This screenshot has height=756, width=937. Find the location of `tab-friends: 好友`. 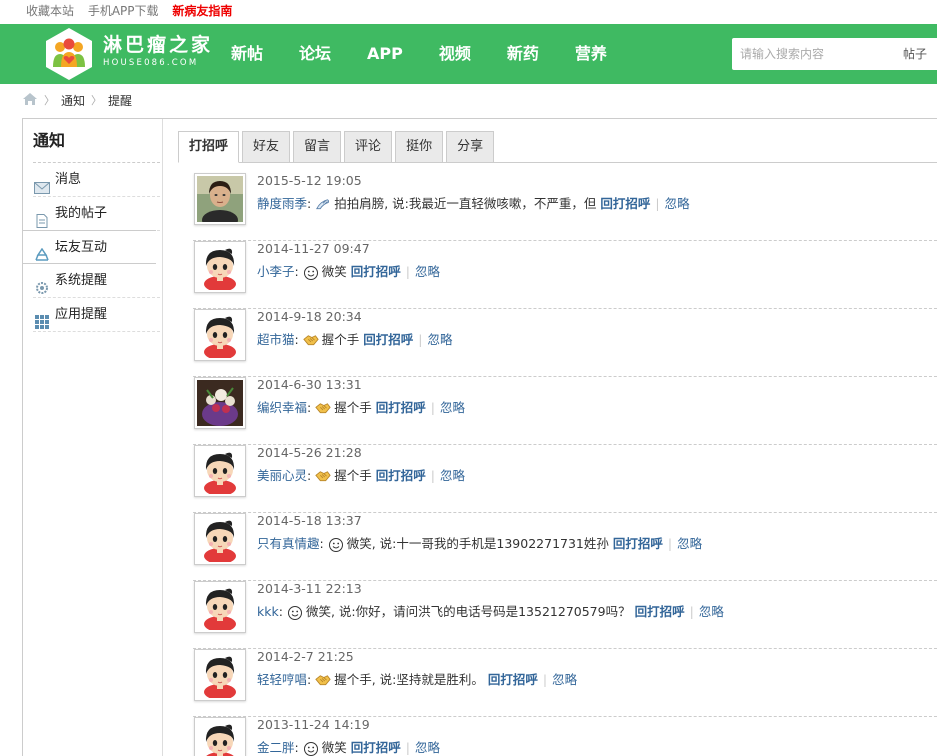

tab-friends: 好友 is located at coordinates (266, 147).